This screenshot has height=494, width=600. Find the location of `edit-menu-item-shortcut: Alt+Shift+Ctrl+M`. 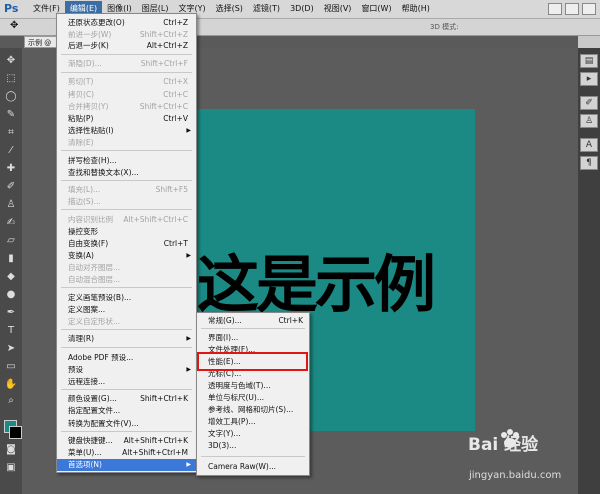

edit-menu-item-shortcut: Alt+Shift+Ctrl+M is located at coordinates (155, 452).